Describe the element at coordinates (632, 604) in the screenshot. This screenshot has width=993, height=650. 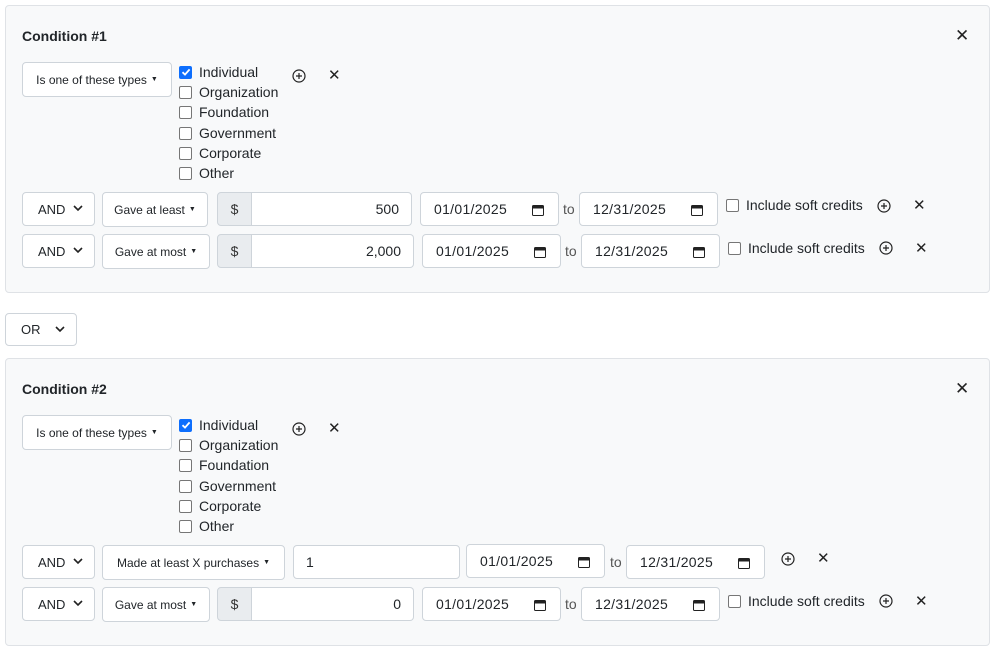
I see `end-date-value: 12/31/2025` at that location.